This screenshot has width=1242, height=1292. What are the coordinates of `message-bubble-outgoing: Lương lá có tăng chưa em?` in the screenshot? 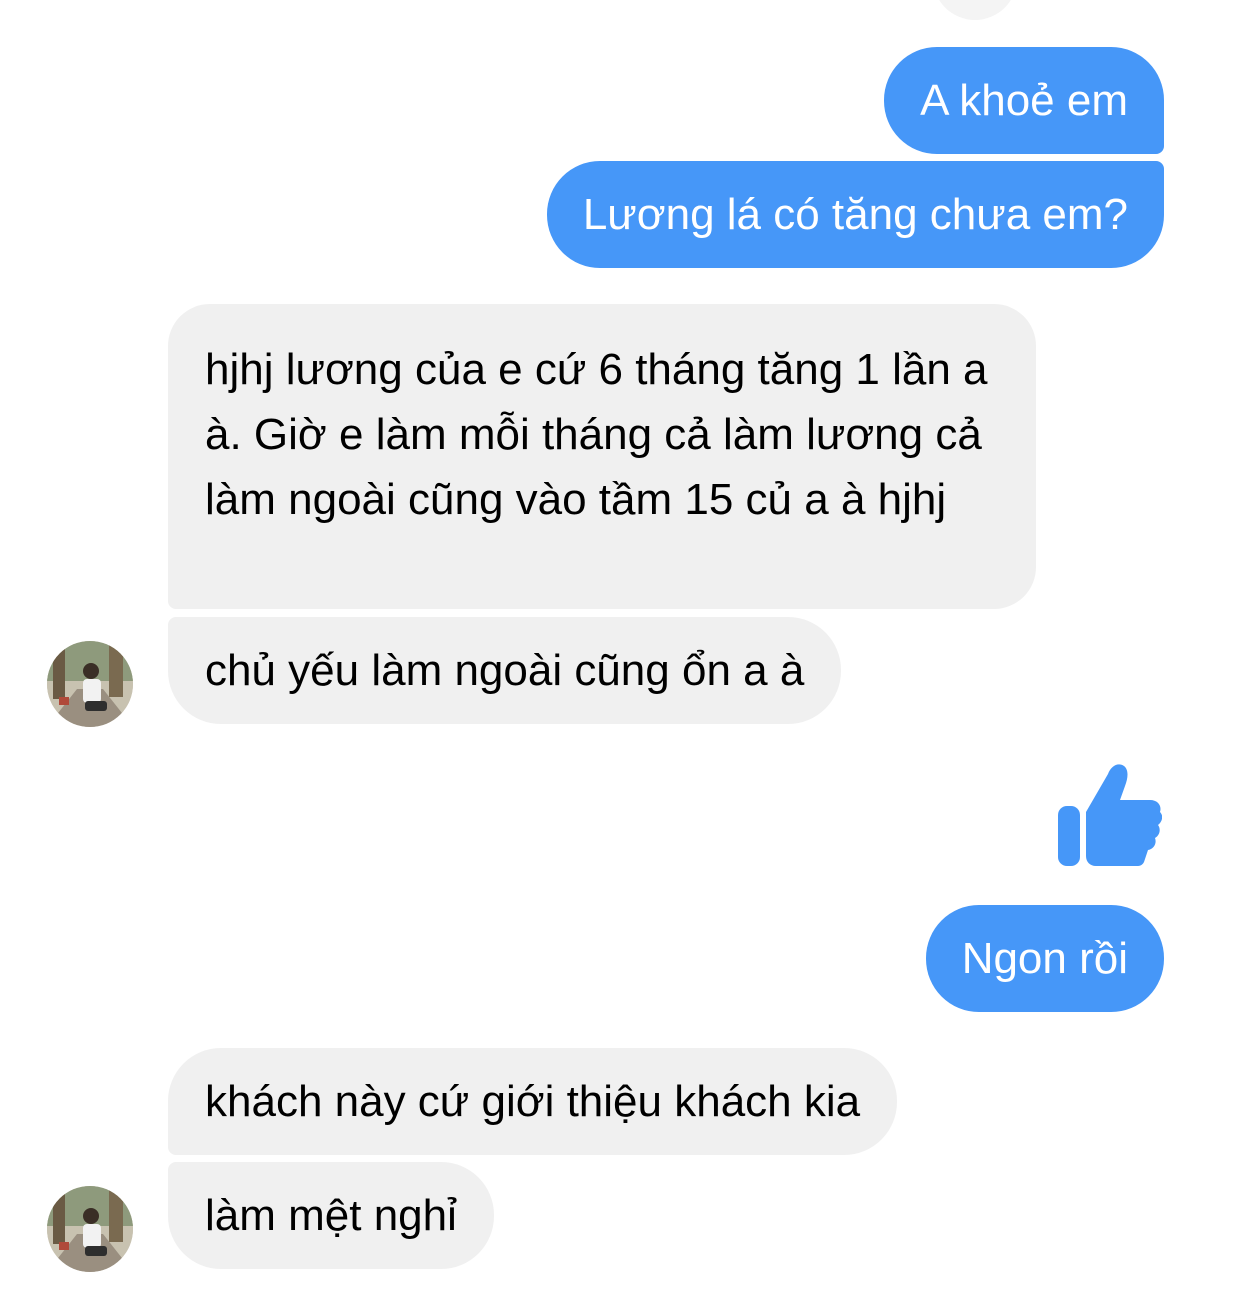 It's located at (855, 214).